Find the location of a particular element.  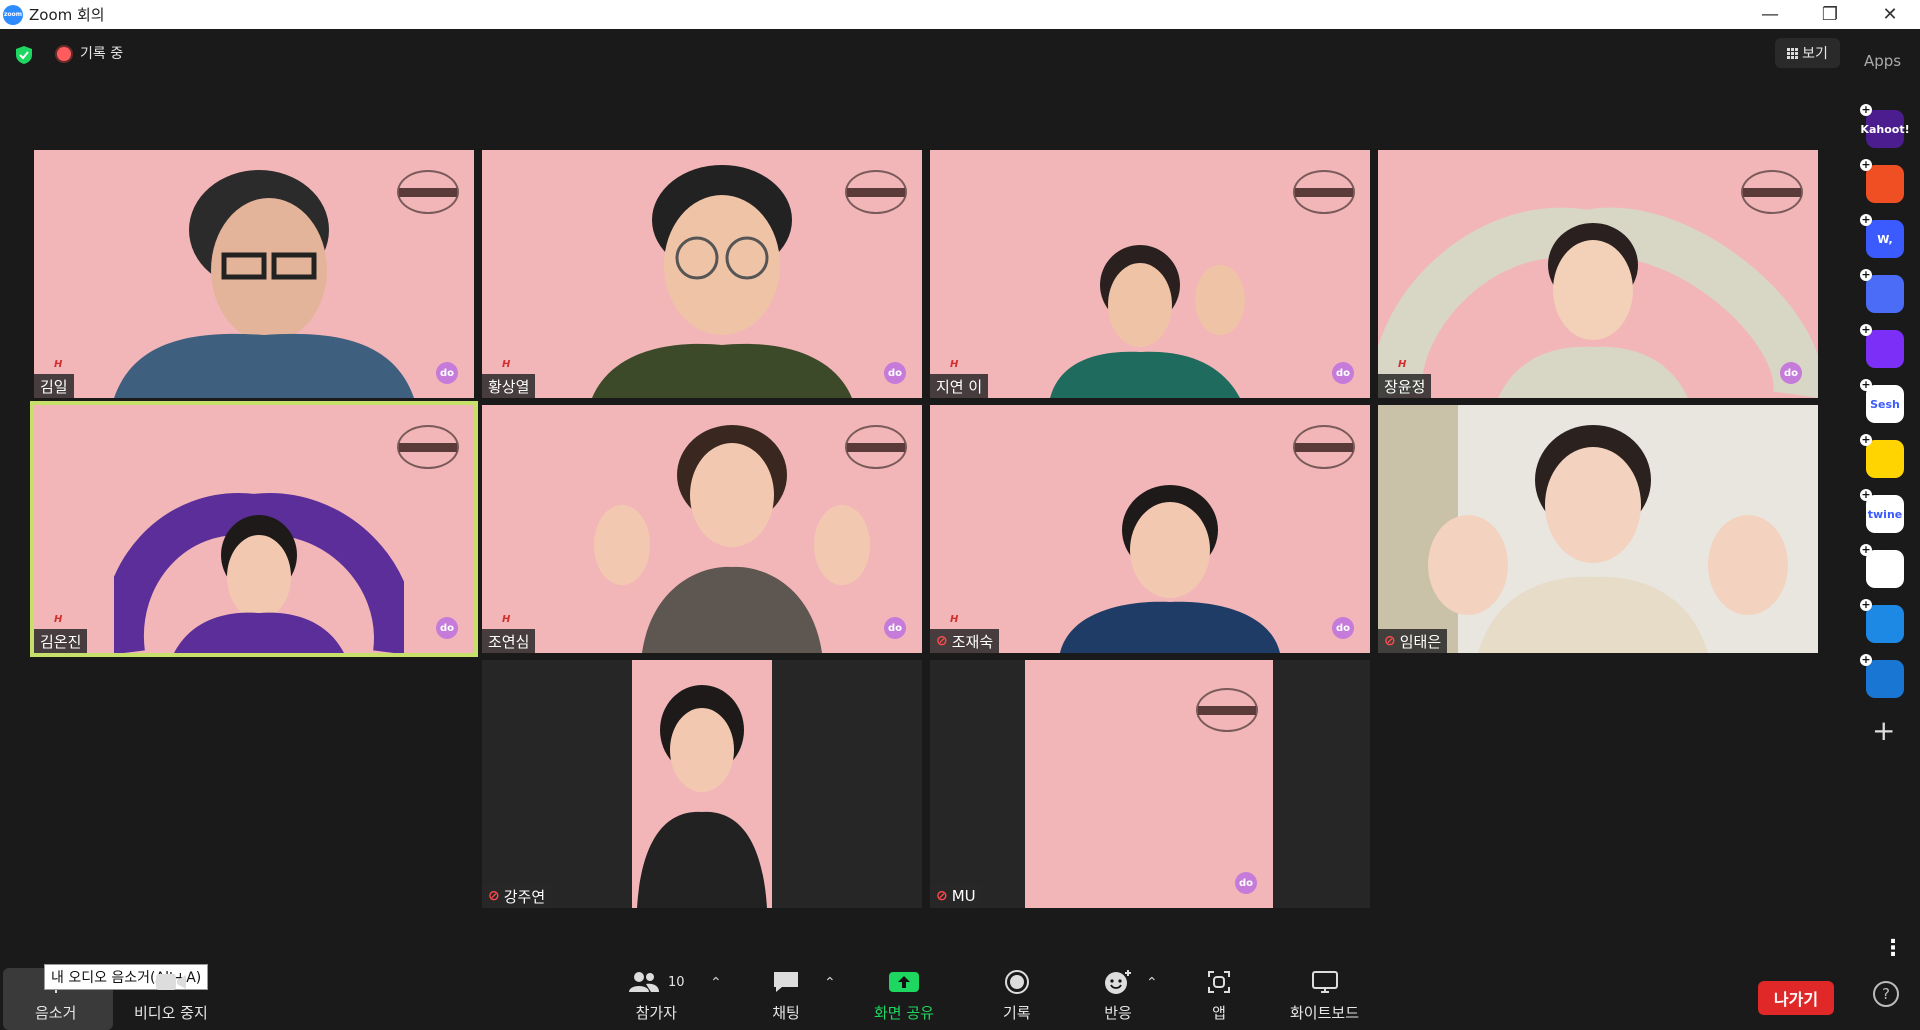

colorful-grid-app-icon: + is located at coordinates (1882, 566).